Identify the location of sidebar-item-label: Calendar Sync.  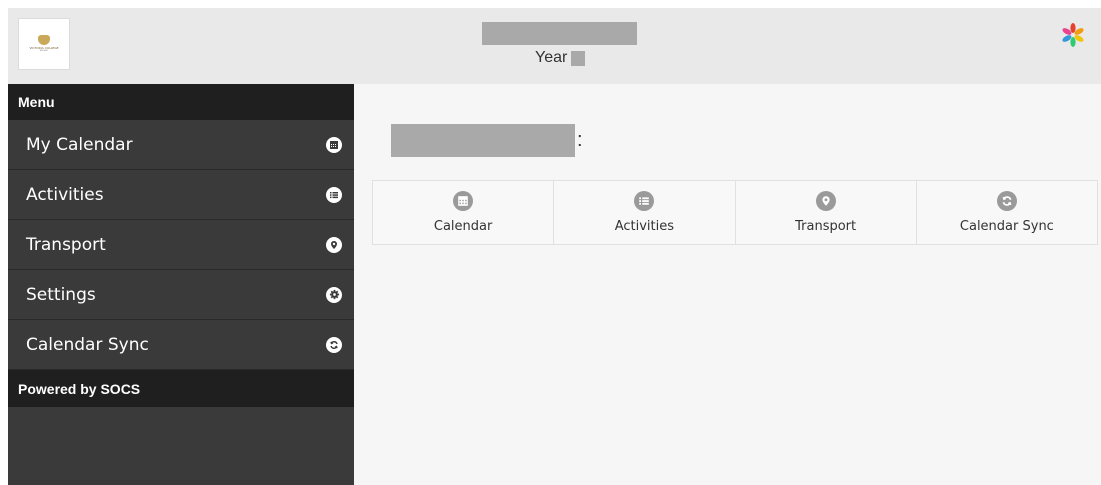
(87, 344).